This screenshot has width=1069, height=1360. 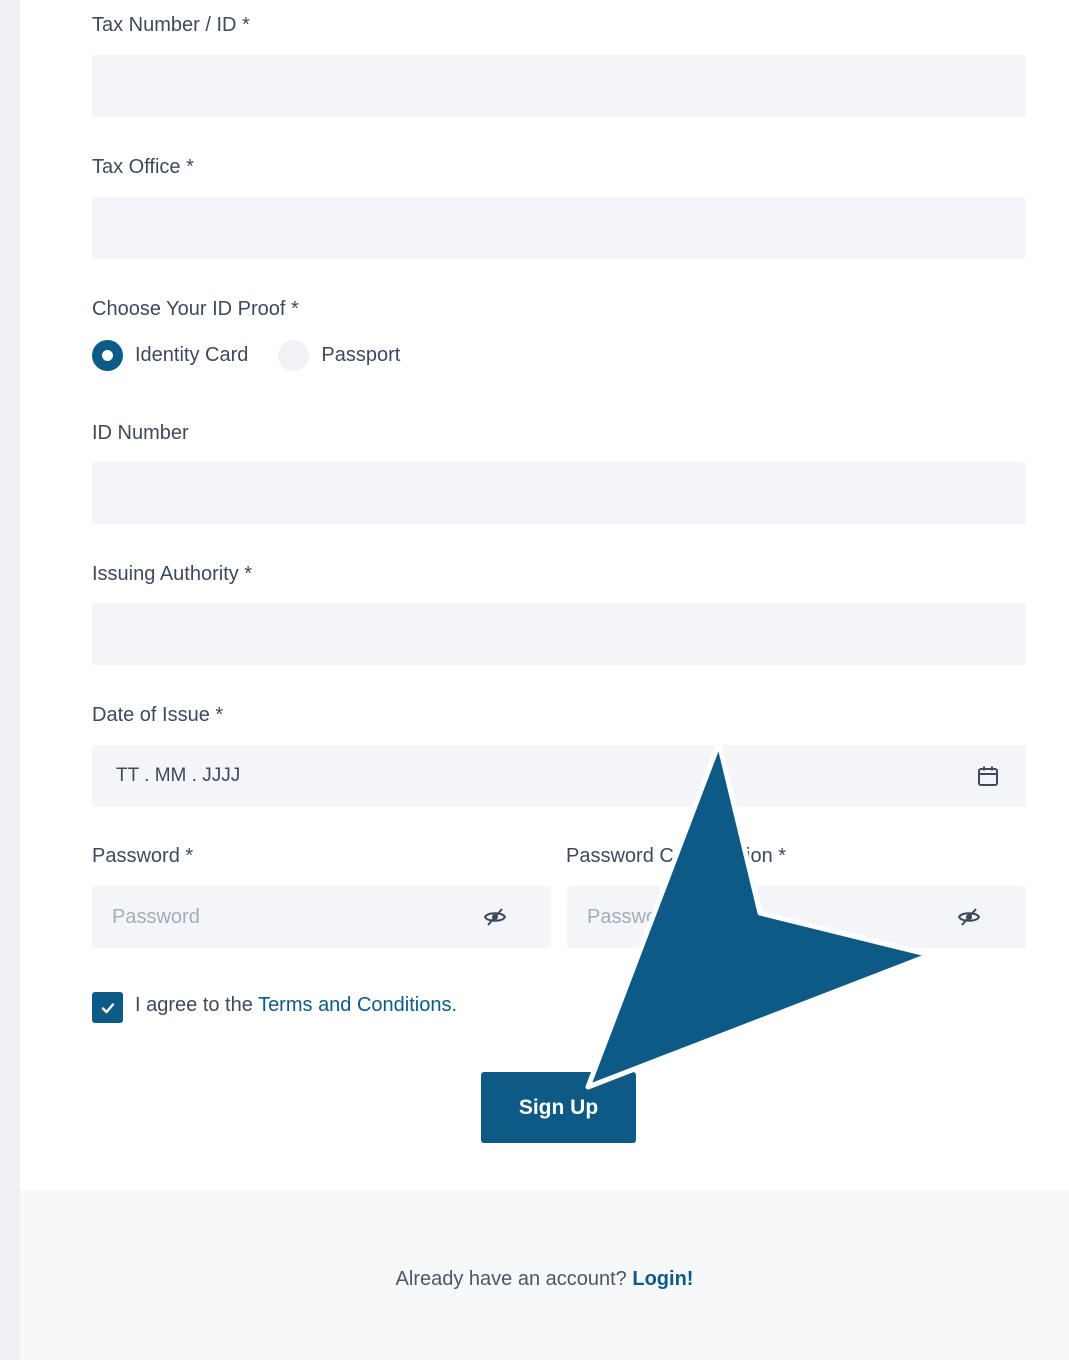 What do you see at coordinates (107, 355) in the screenshot?
I see `radio-identity-card` at bounding box center [107, 355].